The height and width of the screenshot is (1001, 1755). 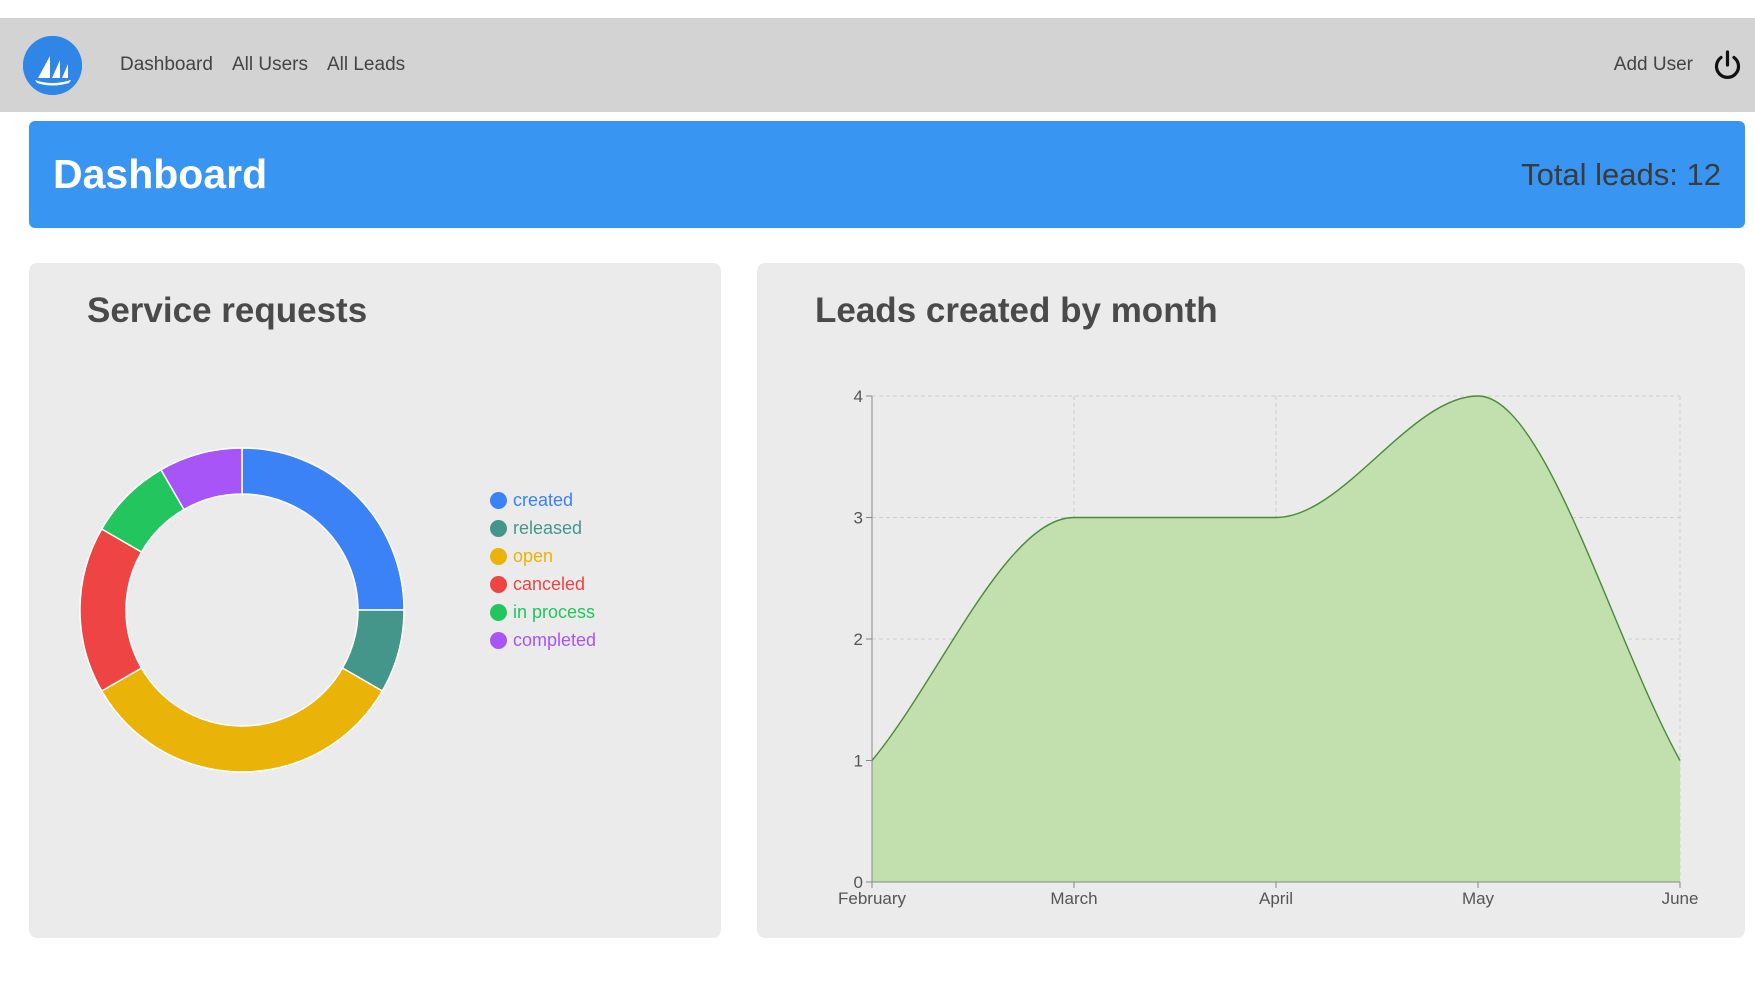 I want to click on nav-link-dashboard: Dashboard, so click(x=166, y=65).